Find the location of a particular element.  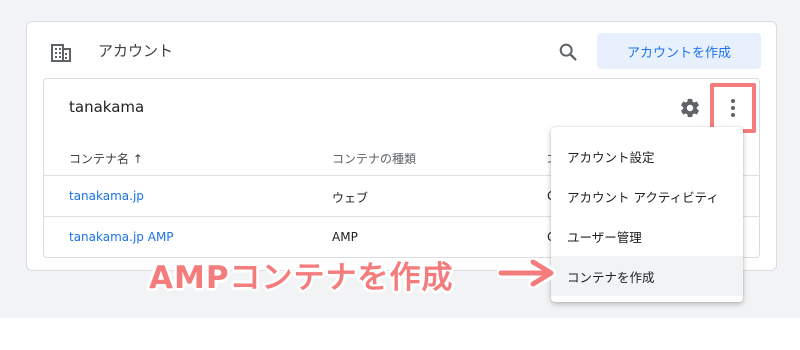

more-vert-icon is located at coordinates (733, 108).